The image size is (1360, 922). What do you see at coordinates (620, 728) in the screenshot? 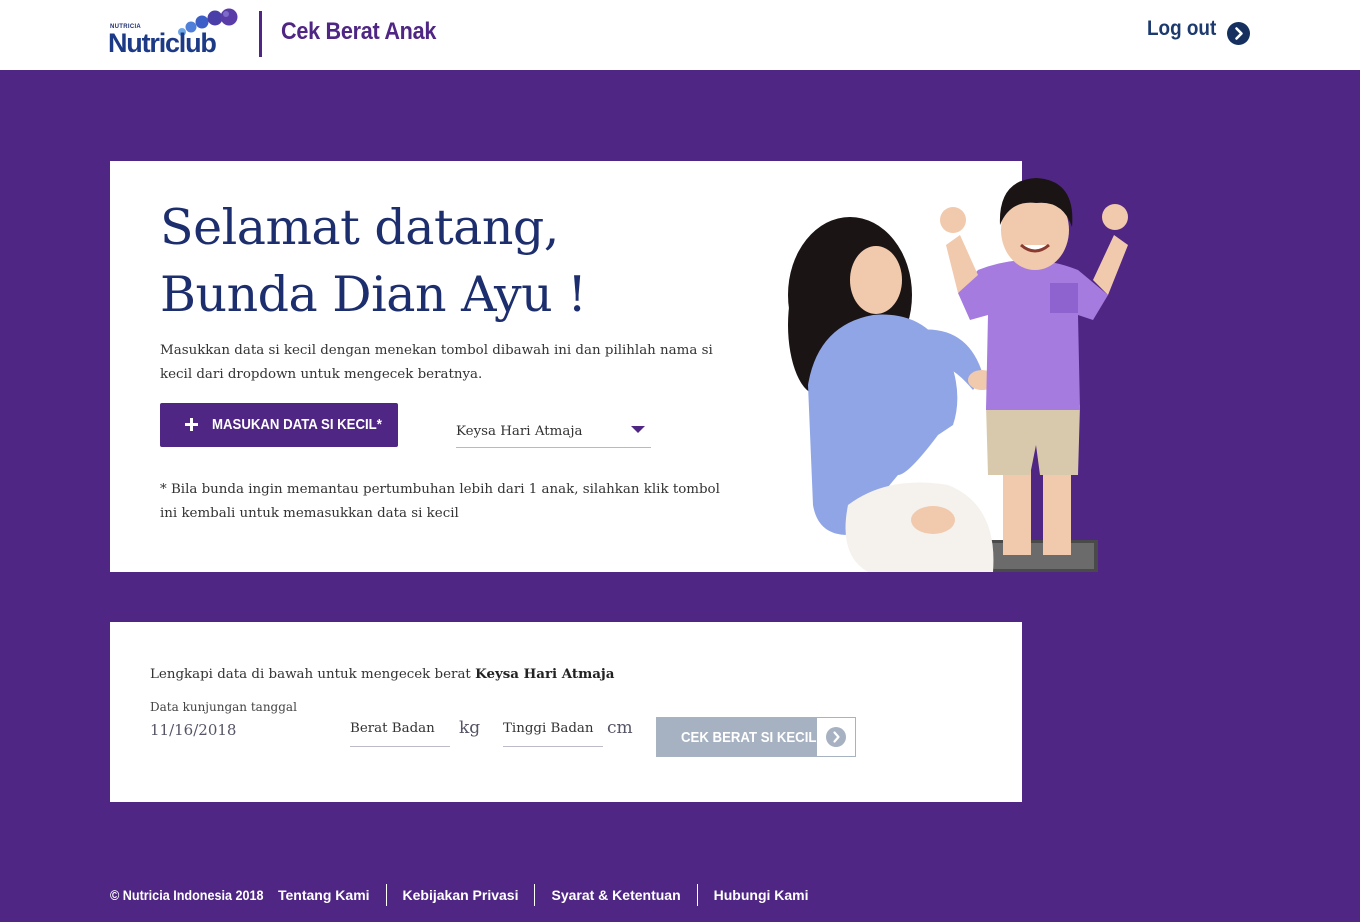
I see `height-unit: cm` at bounding box center [620, 728].